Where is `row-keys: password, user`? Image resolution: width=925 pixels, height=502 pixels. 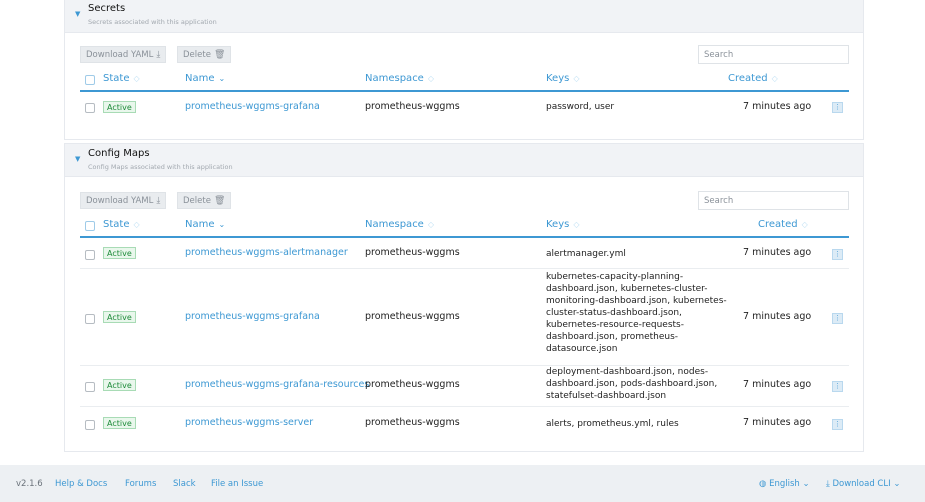 row-keys: password, user is located at coordinates (580, 107).